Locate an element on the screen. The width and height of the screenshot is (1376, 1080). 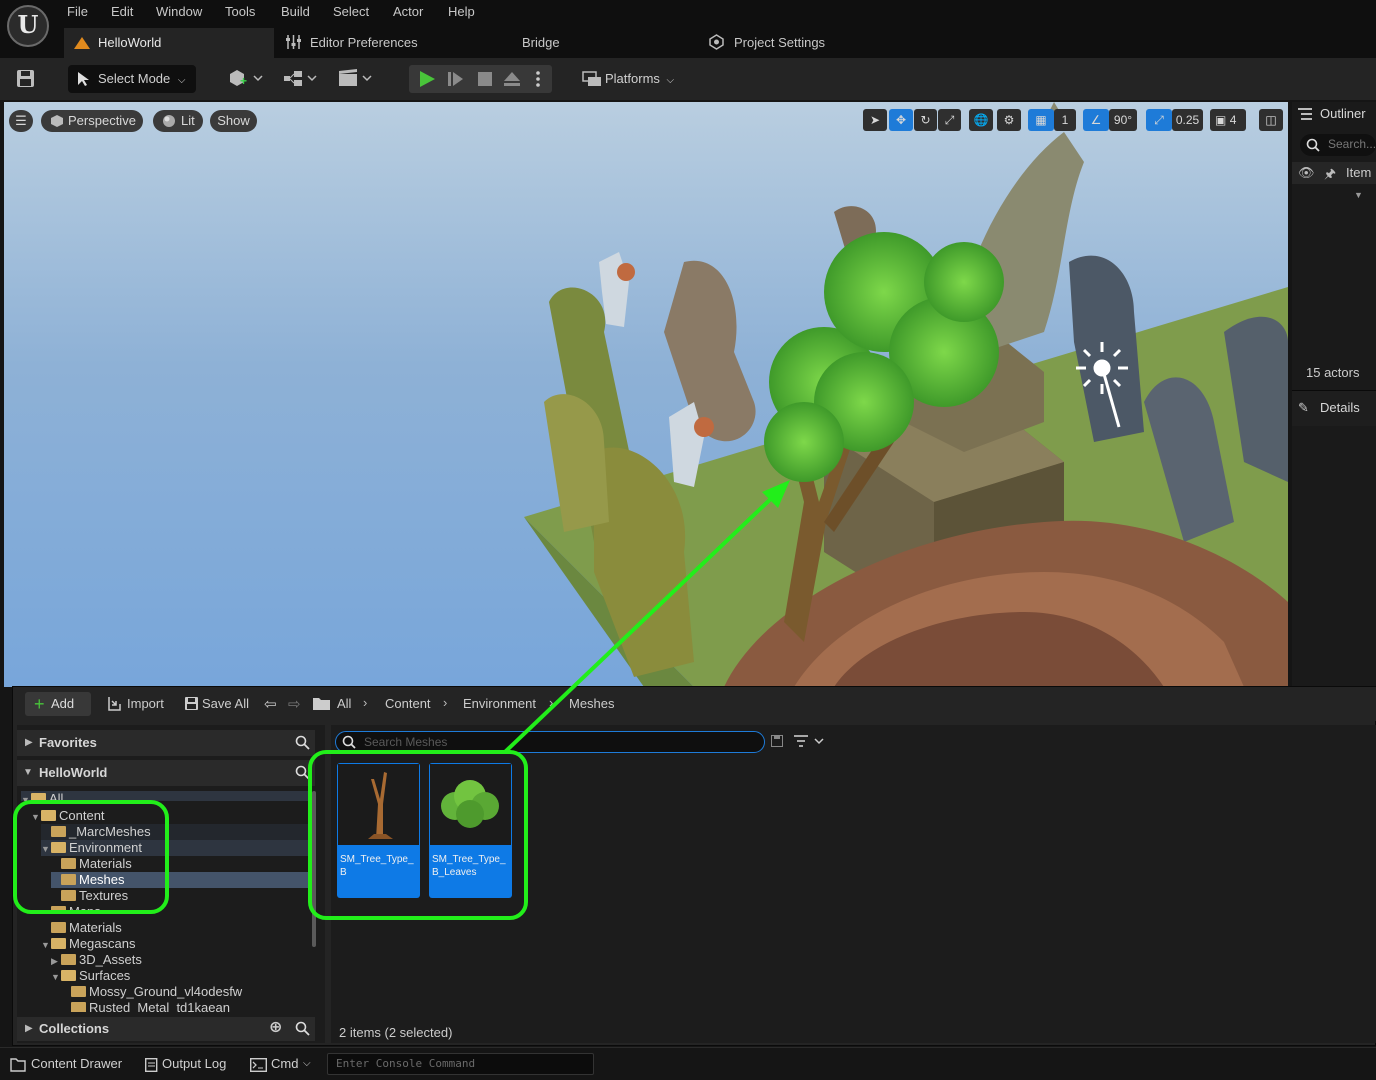
blueprint-icon is located at coordinates (301, 78).